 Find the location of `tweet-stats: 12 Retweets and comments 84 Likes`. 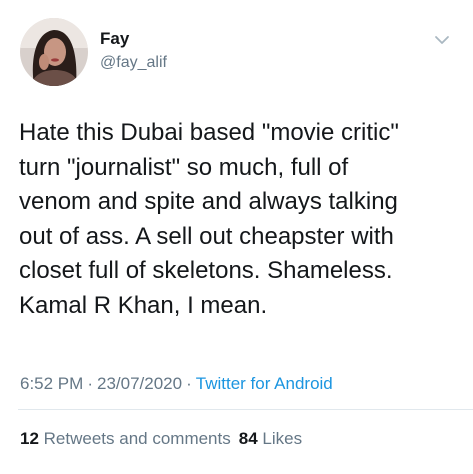

tweet-stats: 12 Retweets and comments 84 Likes is located at coordinates (161, 439).